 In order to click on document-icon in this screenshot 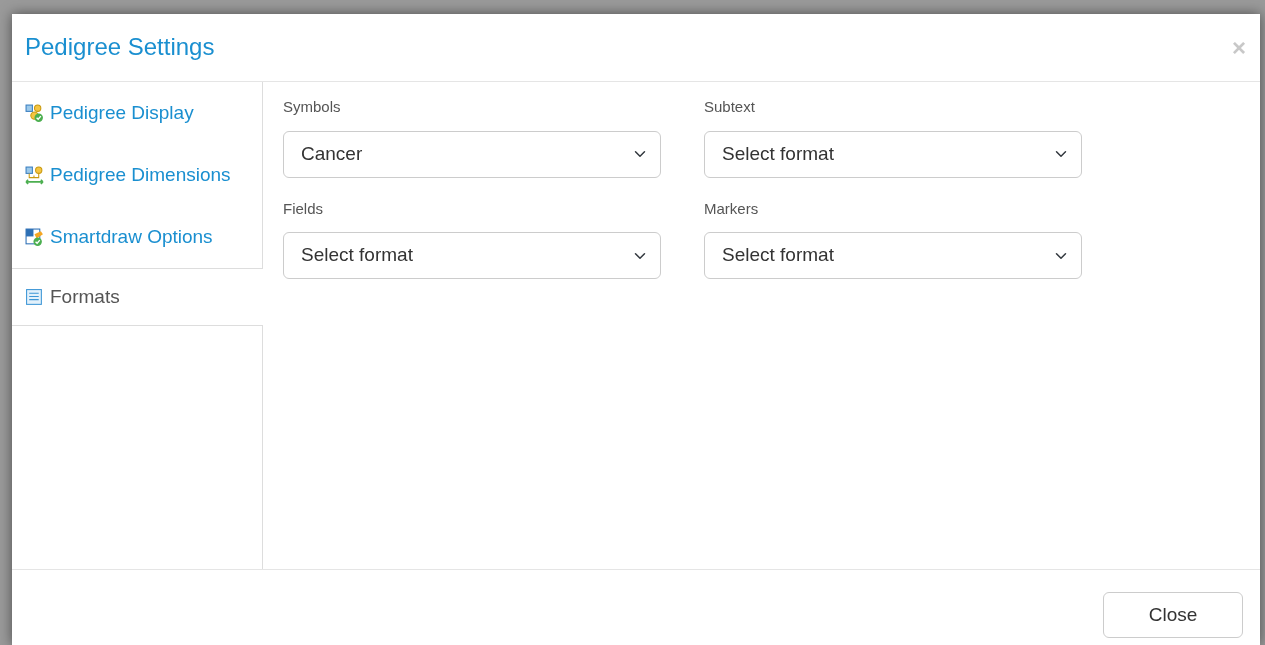, I will do `click(34, 297)`.